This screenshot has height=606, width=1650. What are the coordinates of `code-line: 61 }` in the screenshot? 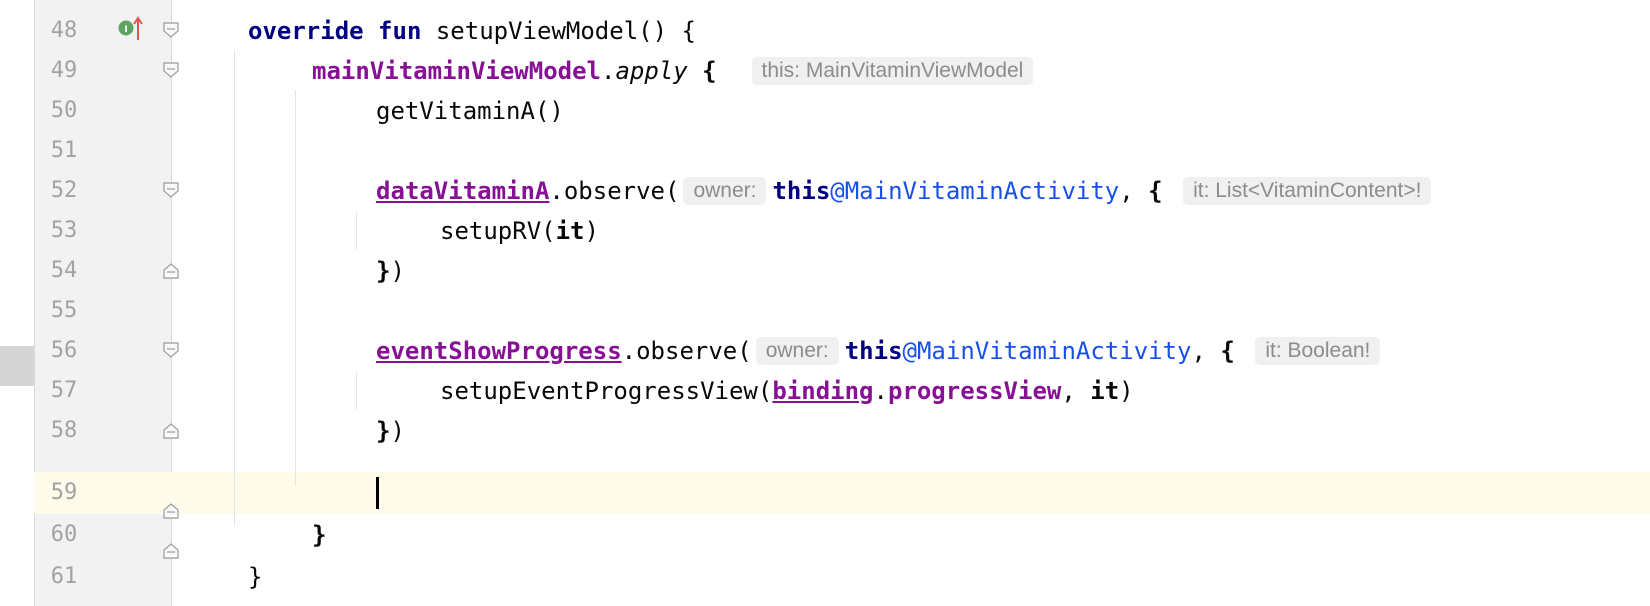 It's located at (825, 577).